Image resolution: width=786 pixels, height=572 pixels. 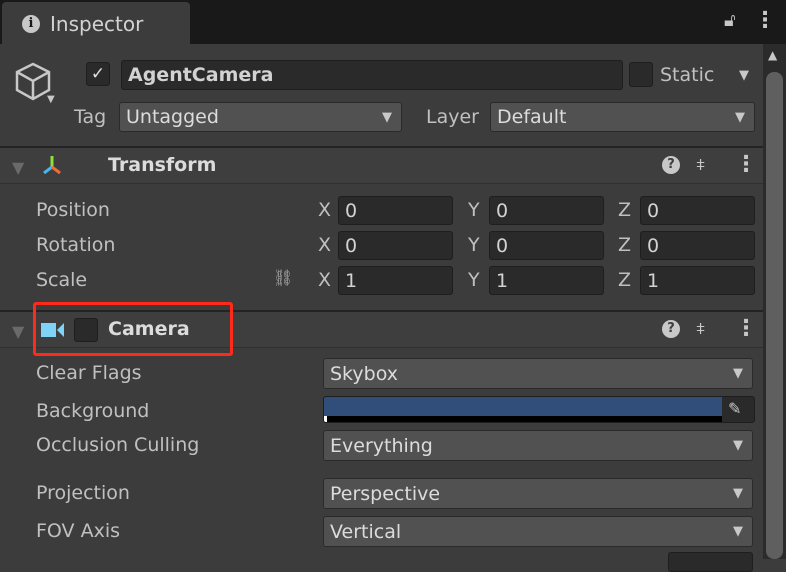 I want to click on tab-title: Inspector, so click(x=97, y=24).